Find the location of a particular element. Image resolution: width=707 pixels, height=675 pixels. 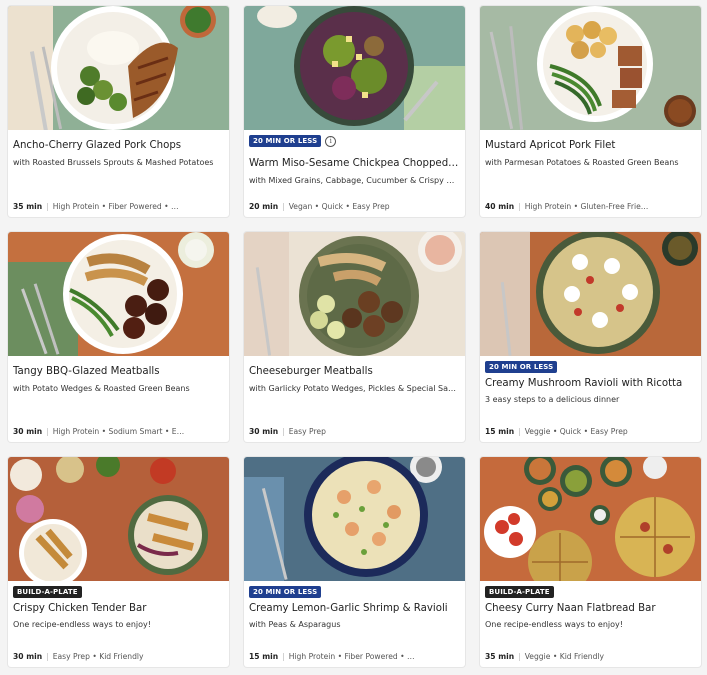

recipe-meta: 35 min | Veggie • Kid Friendly is located at coordinates (544, 656).